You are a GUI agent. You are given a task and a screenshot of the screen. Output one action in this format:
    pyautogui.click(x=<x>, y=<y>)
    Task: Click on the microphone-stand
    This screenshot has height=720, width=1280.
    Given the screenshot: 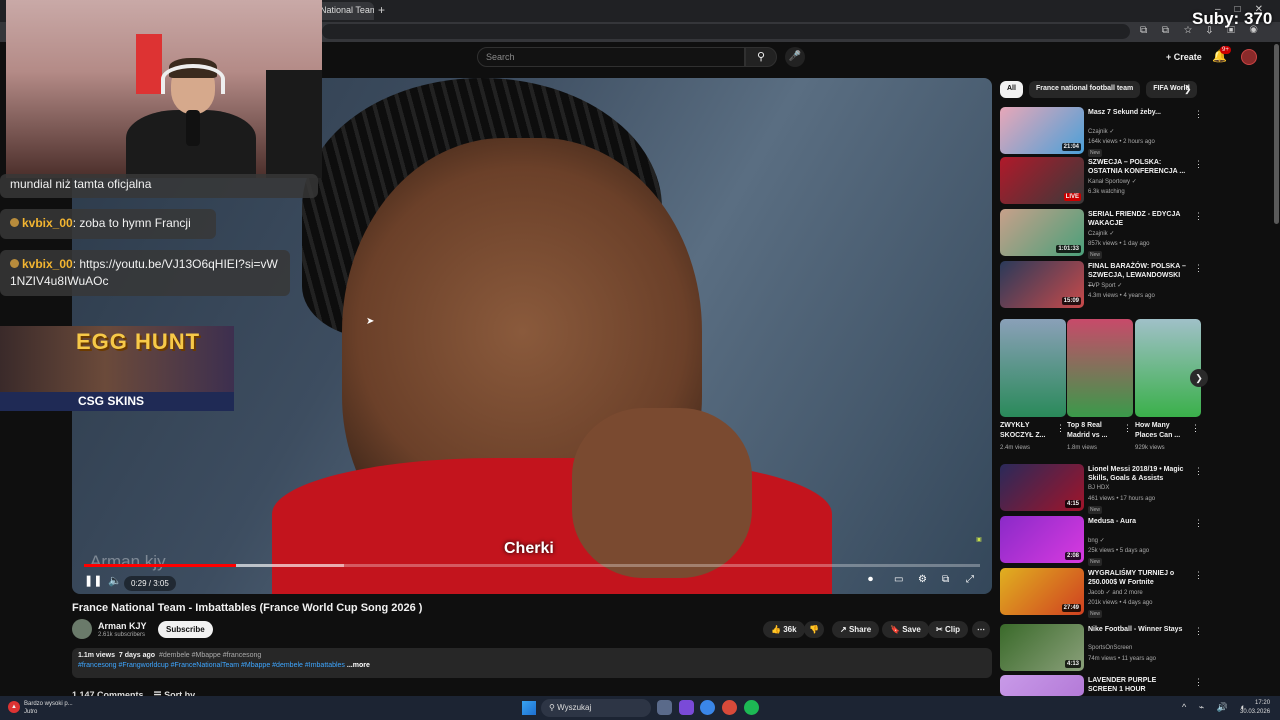 What is the action you would take?
    pyautogui.click(x=193, y=128)
    